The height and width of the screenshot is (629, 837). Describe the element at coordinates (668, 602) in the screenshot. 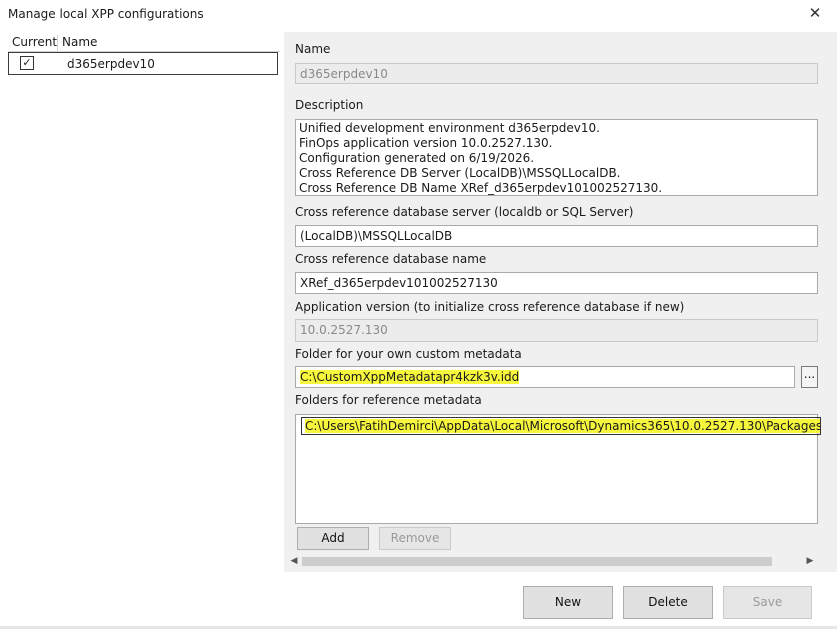

I see `delete-button: Delete` at that location.